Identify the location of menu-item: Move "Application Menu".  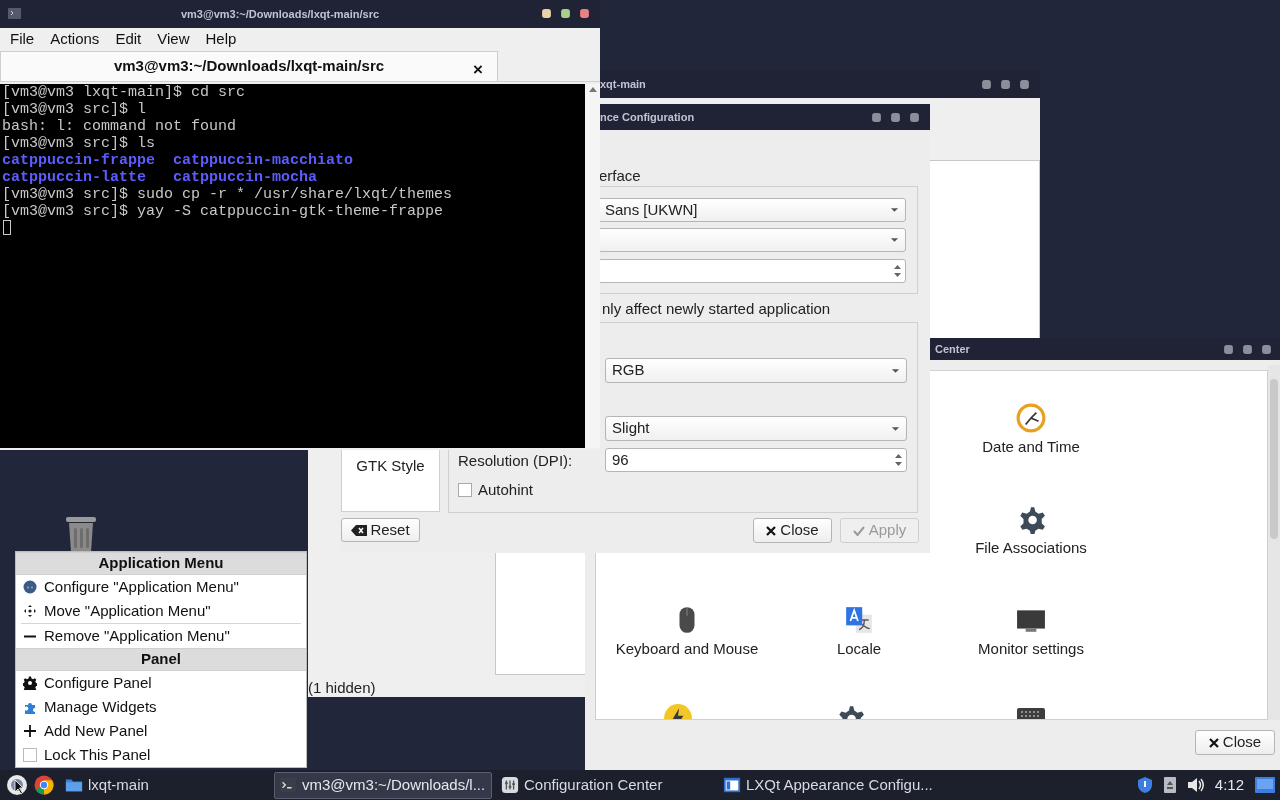
(161, 611).